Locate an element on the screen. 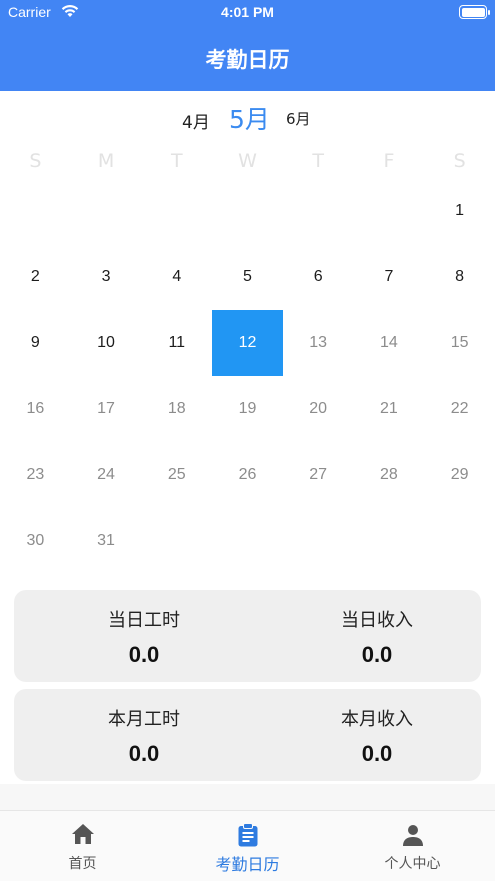 The image size is (495, 881). calendar-day: 10 is located at coordinates (106, 343).